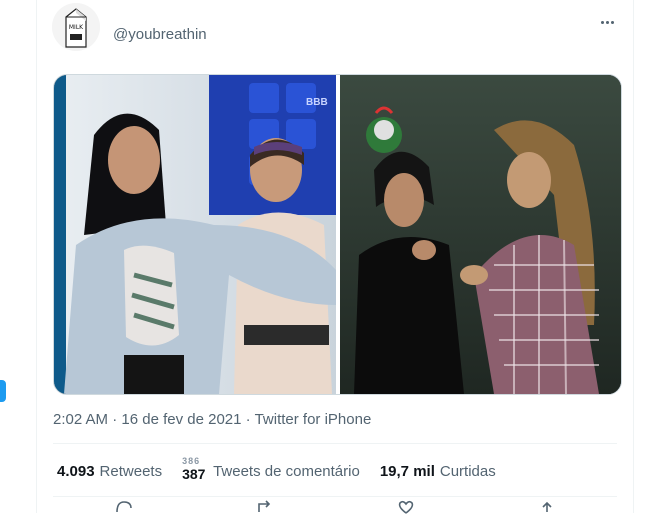  What do you see at coordinates (607, 22) in the screenshot?
I see `more-options-icon` at bounding box center [607, 22].